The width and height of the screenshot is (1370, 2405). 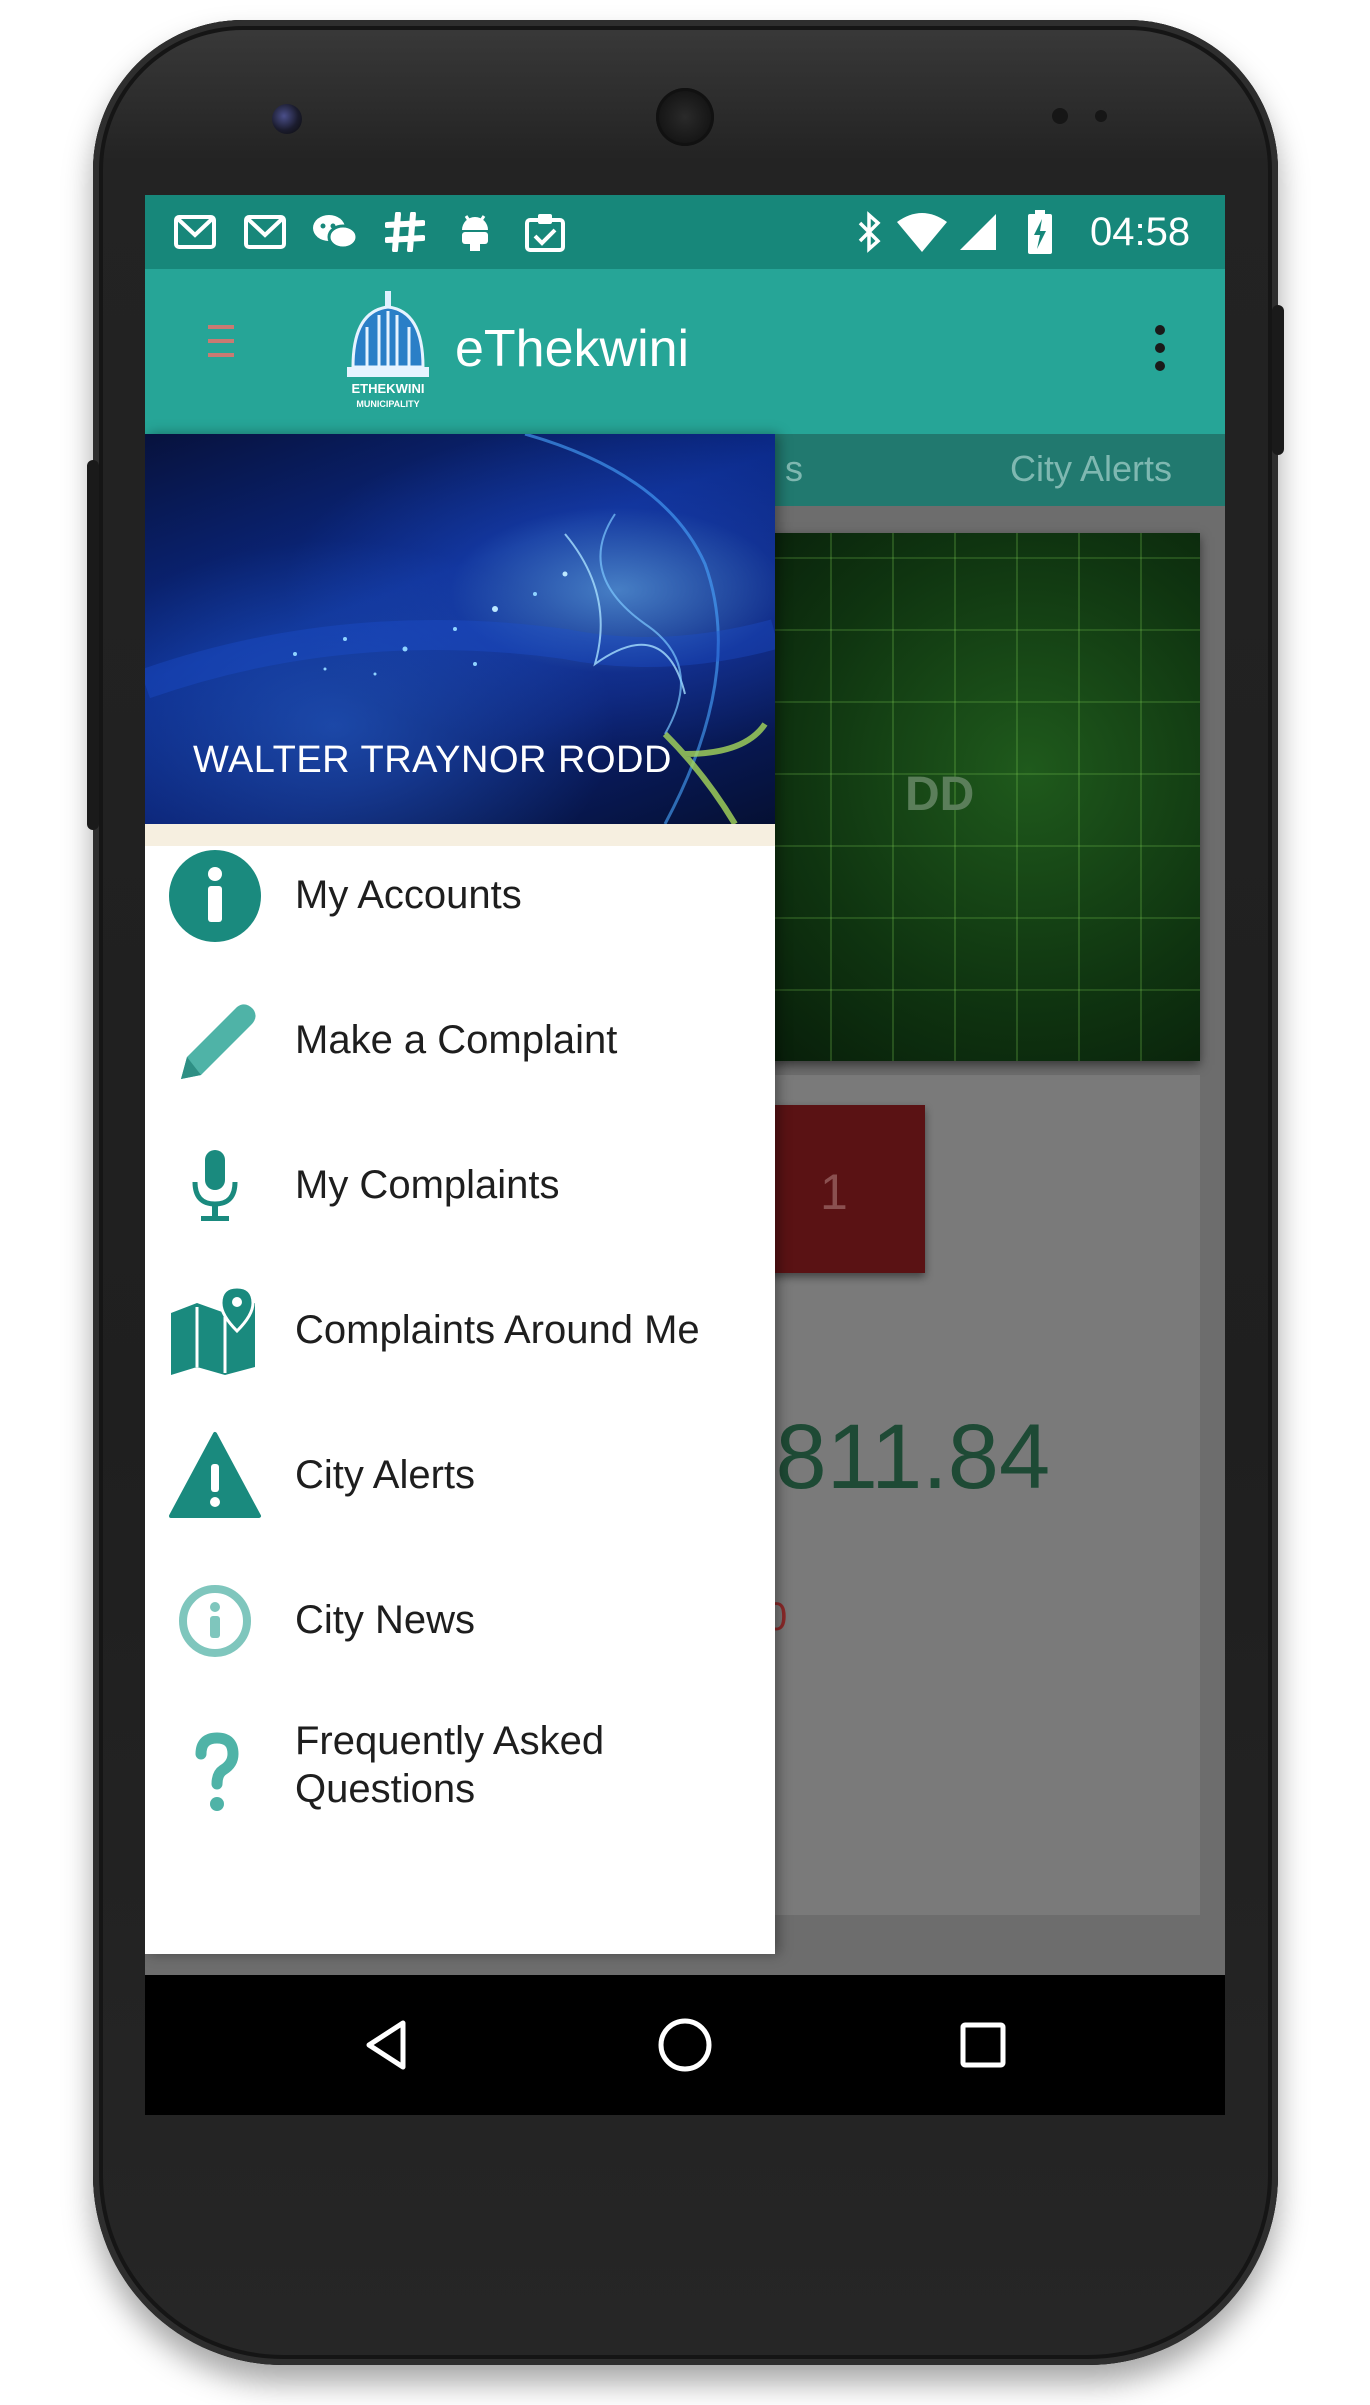 I want to click on warning-triangle-icon, so click(x=215, y=1476).